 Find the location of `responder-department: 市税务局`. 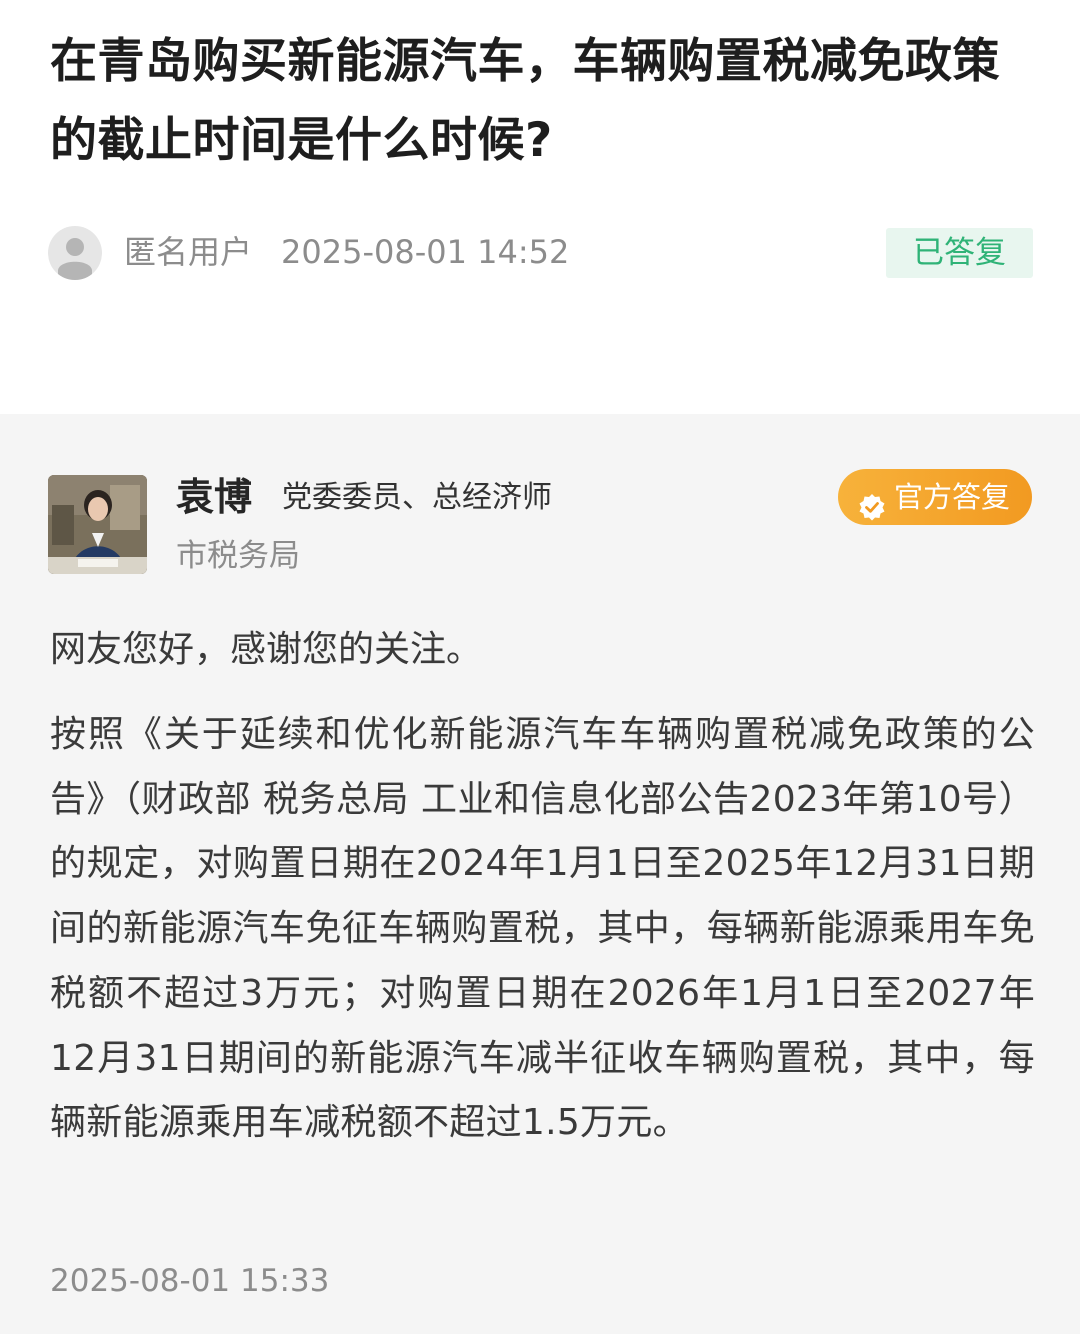

responder-department: 市税务局 is located at coordinates (238, 556).